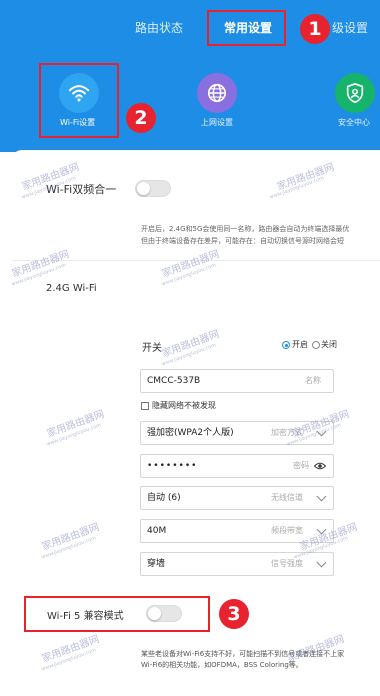 The height and width of the screenshot is (696, 380). What do you see at coordinates (190, 433) in the screenshot?
I see `encryption-value: 强加密(WPA2个人版)` at bounding box center [190, 433].